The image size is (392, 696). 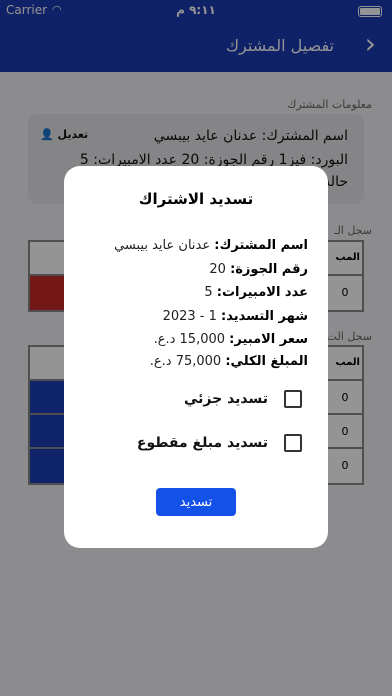 What do you see at coordinates (261, 245) in the screenshot?
I see `detail-key: اسم المشترك:` at bounding box center [261, 245].